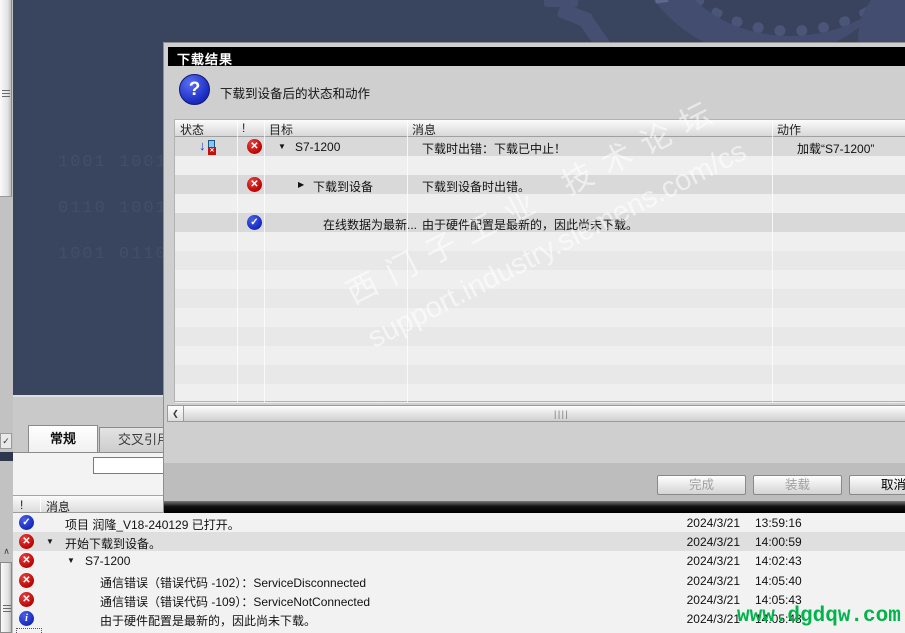  I want to click on partial-message-row, so click(459, 630).